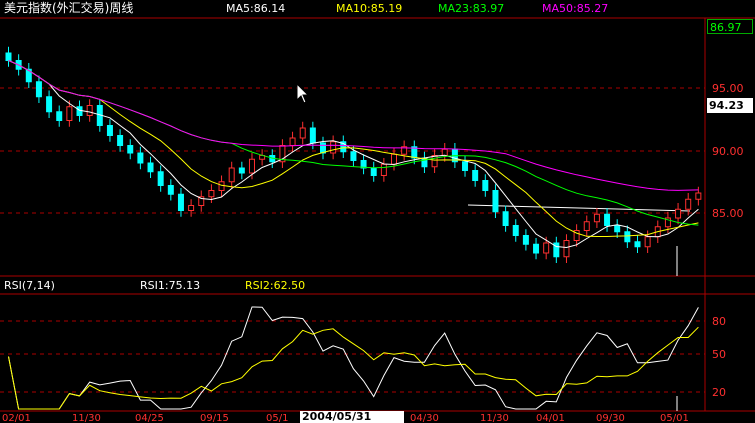 The height and width of the screenshot is (423, 755). What do you see at coordinates (719, 354) in the screenshot?
I see `rsi-label-50: 50` at bounding box center [719, 354].